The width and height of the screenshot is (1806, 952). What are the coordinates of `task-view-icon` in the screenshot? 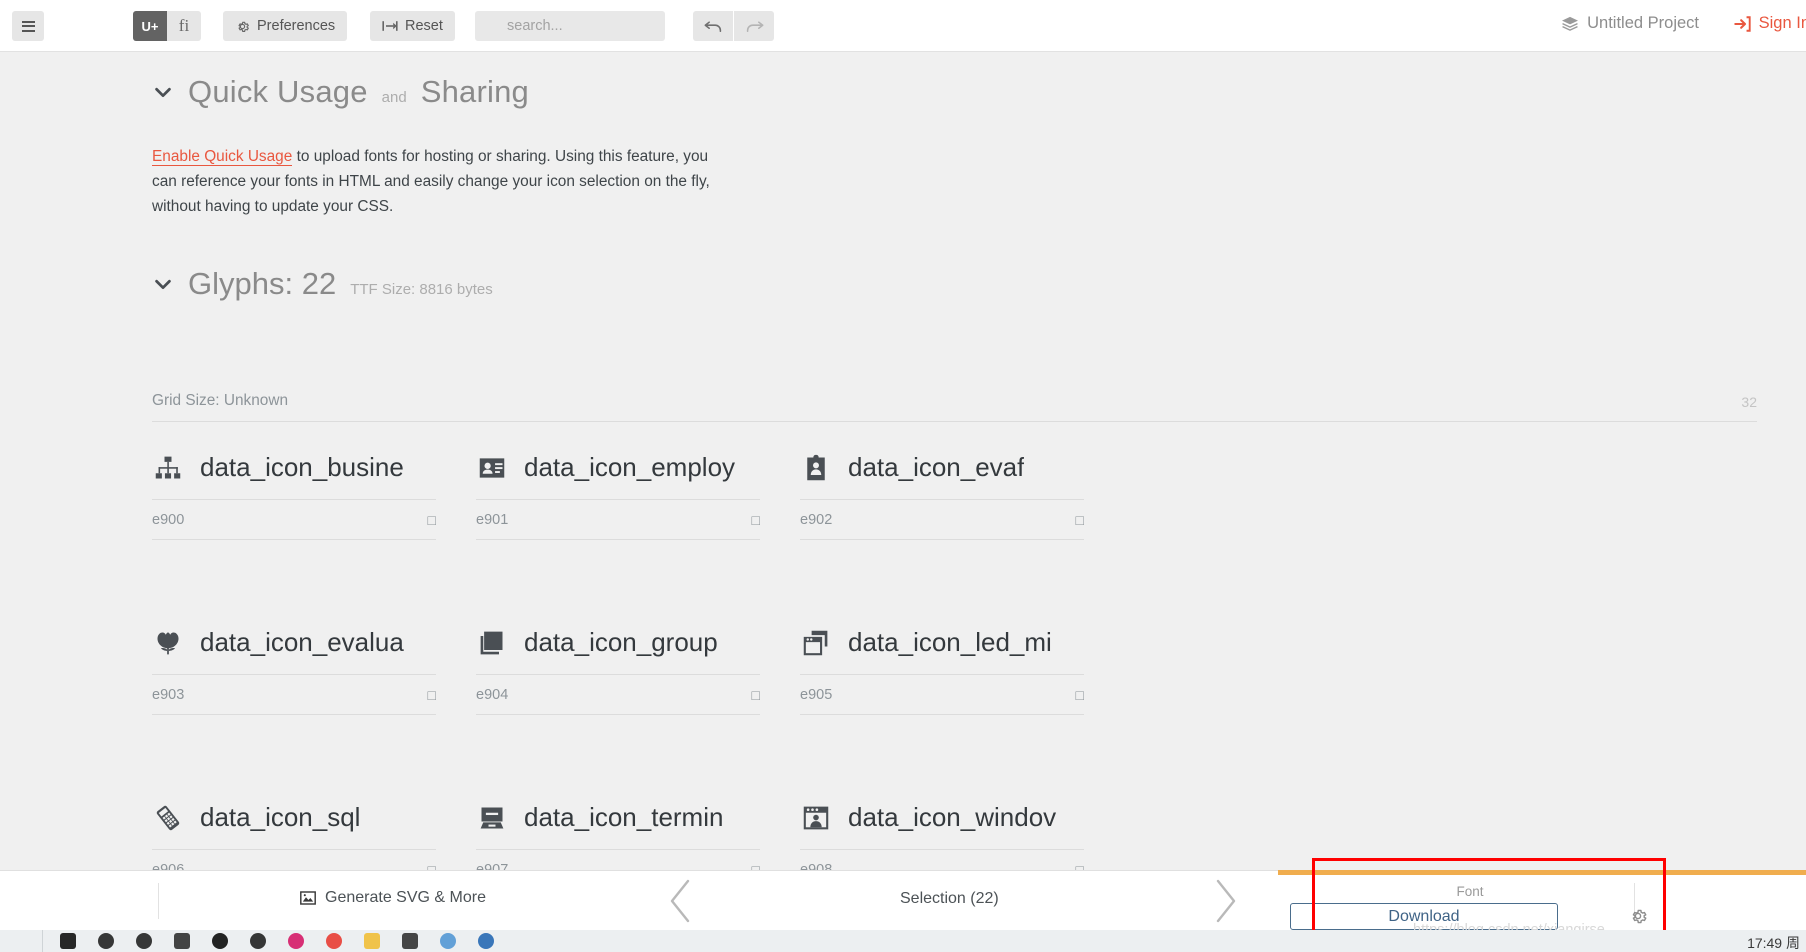 It's located at (182, 941).